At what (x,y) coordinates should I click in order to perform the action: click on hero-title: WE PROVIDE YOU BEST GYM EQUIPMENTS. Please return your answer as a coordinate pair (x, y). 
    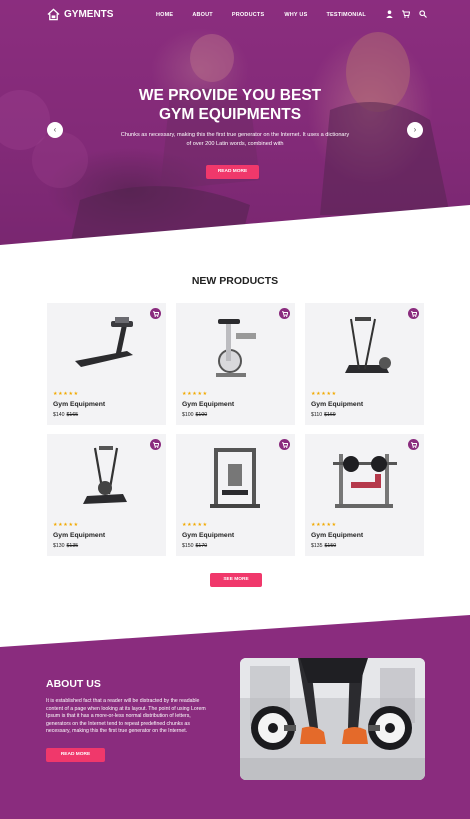
    Looking at the image, I should click on (230, 105).